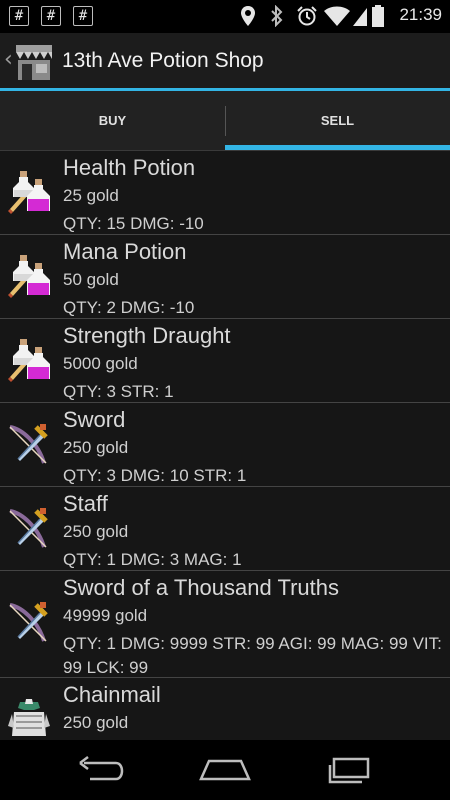 The height and width of the screenshot is (800, 450). I want to click on item-name: Chainmail, so click(112, 694).